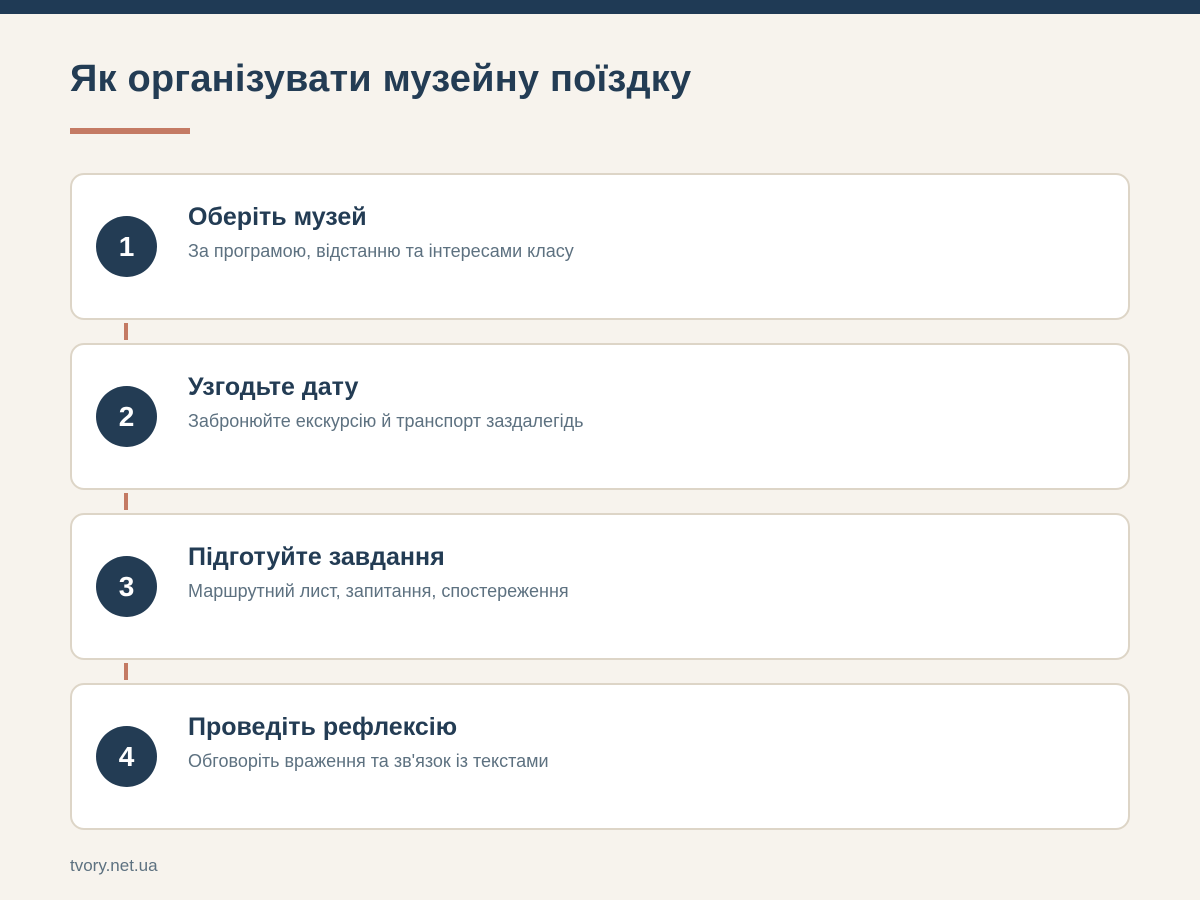 The width and height of the screenshot is (1200, 900). What do you see at coordinates (316, 557) in the screenshot?
I see `step-title: Підготуйте завдання` at bounding box center [316, 557].